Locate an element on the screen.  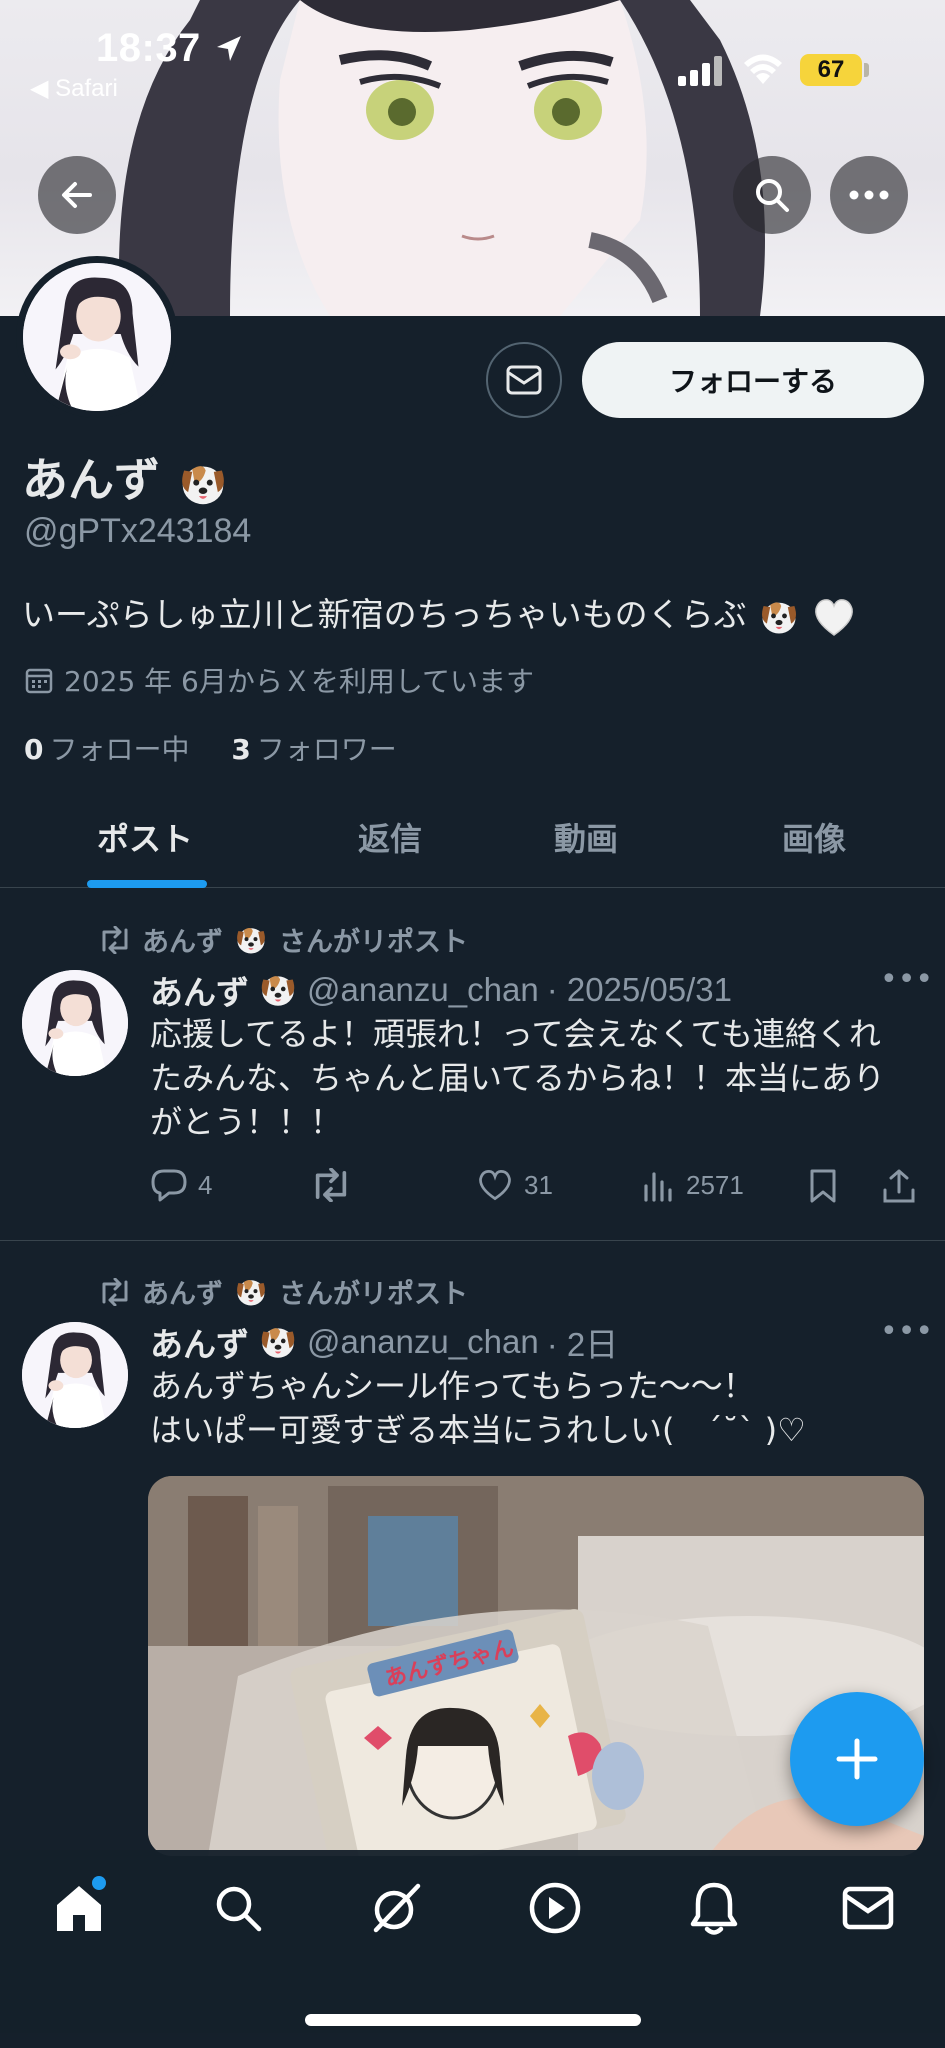
back-to-safari: ◀ Safari is located at coordinates (74, 88).